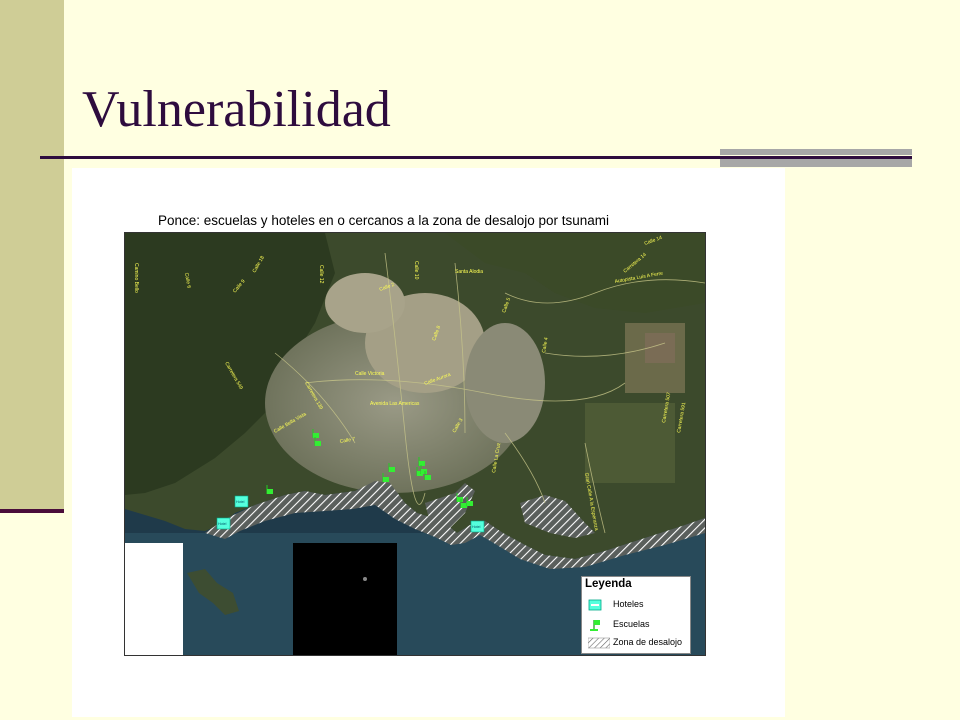 The height and width of the screenshot is (720, 960). Describe the element at coordinates (32, 511) in the screenshot. I see `side-decor-line` at that location.